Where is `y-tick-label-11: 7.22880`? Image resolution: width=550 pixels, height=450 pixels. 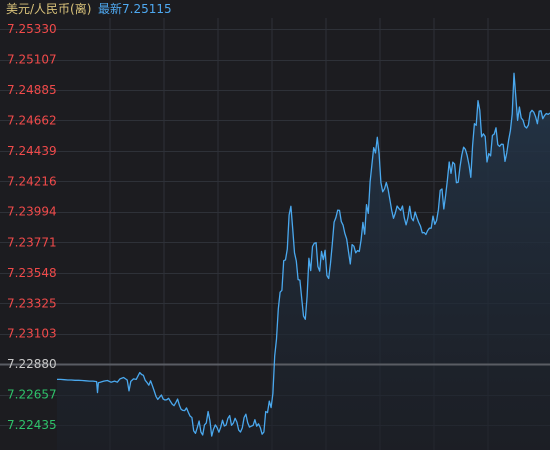 y-tick-label-11: 7.22880 is located at coordinates (32, 364).